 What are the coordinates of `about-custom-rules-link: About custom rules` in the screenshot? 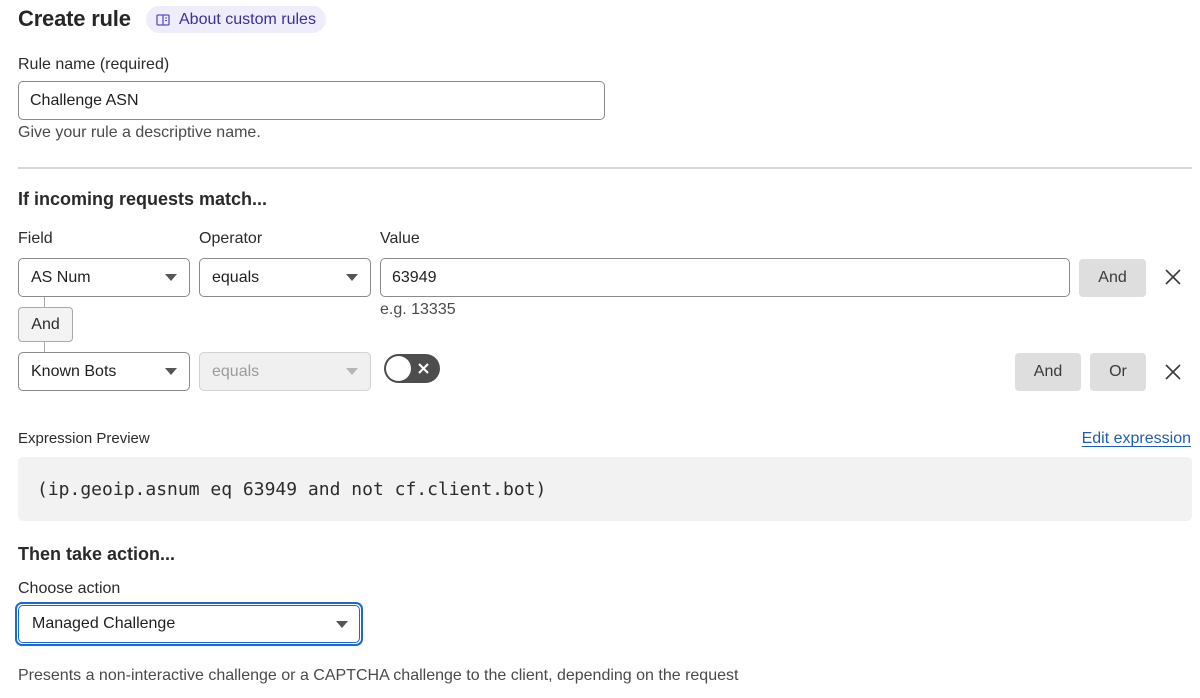 It's located at (236, 19).